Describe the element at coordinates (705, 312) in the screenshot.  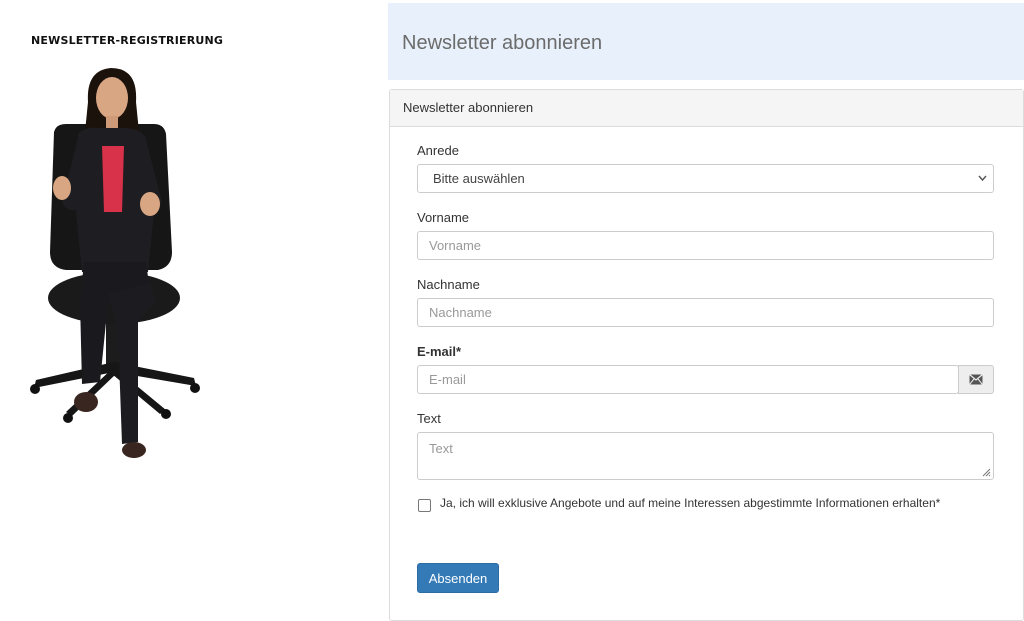
I see `nachname-input: Nachname` at that location.